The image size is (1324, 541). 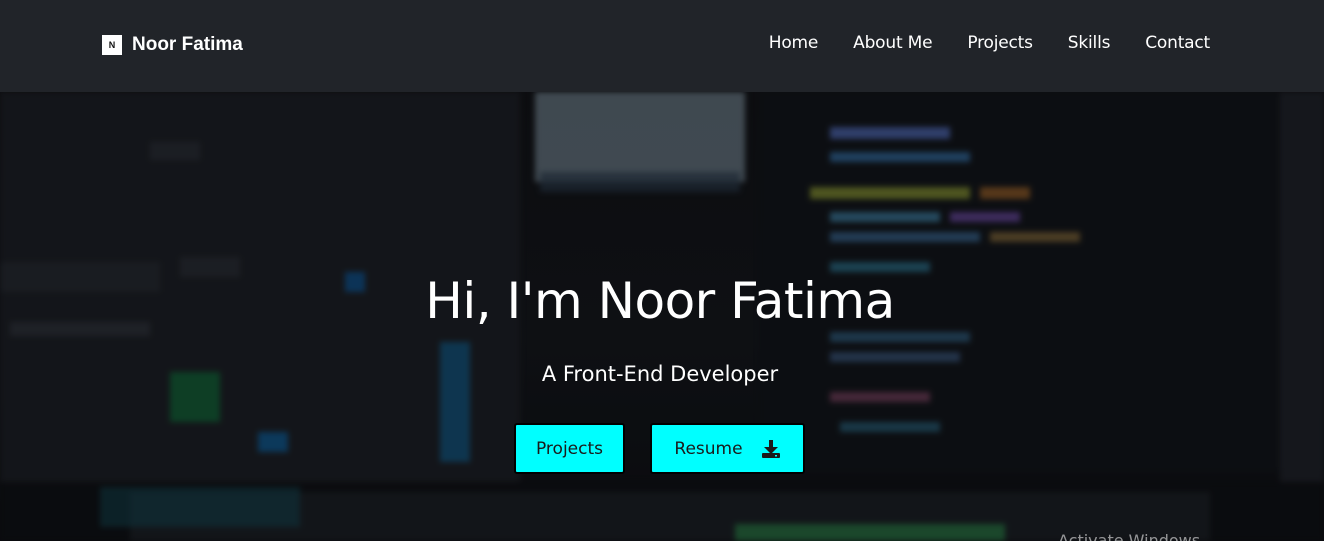 I want to click on resume-button-label: Resume, so click(x=708, y=448).